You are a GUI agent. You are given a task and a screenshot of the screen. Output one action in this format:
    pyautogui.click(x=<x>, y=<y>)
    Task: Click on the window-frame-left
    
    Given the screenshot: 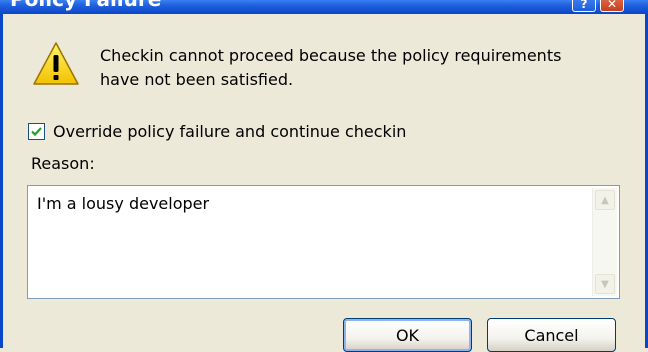 What is the action you would take?
    pyautogui.click(x=1, y=181)
    